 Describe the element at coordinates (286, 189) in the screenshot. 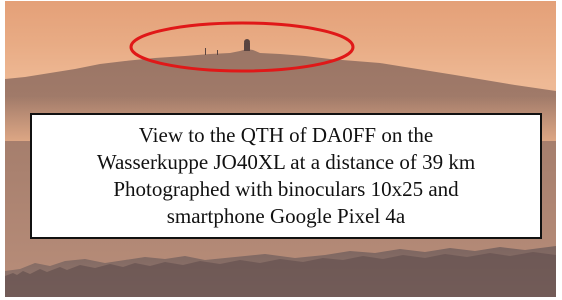

I see `caption-line-3: Photographed with binoculars 10x25 and` at that location.